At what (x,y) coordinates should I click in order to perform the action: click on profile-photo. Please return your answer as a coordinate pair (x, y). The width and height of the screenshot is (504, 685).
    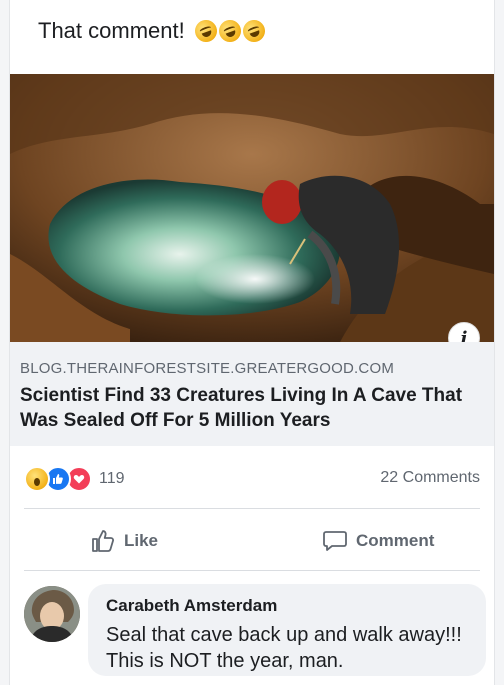
    Looking at the image, I should click on (52, 614).